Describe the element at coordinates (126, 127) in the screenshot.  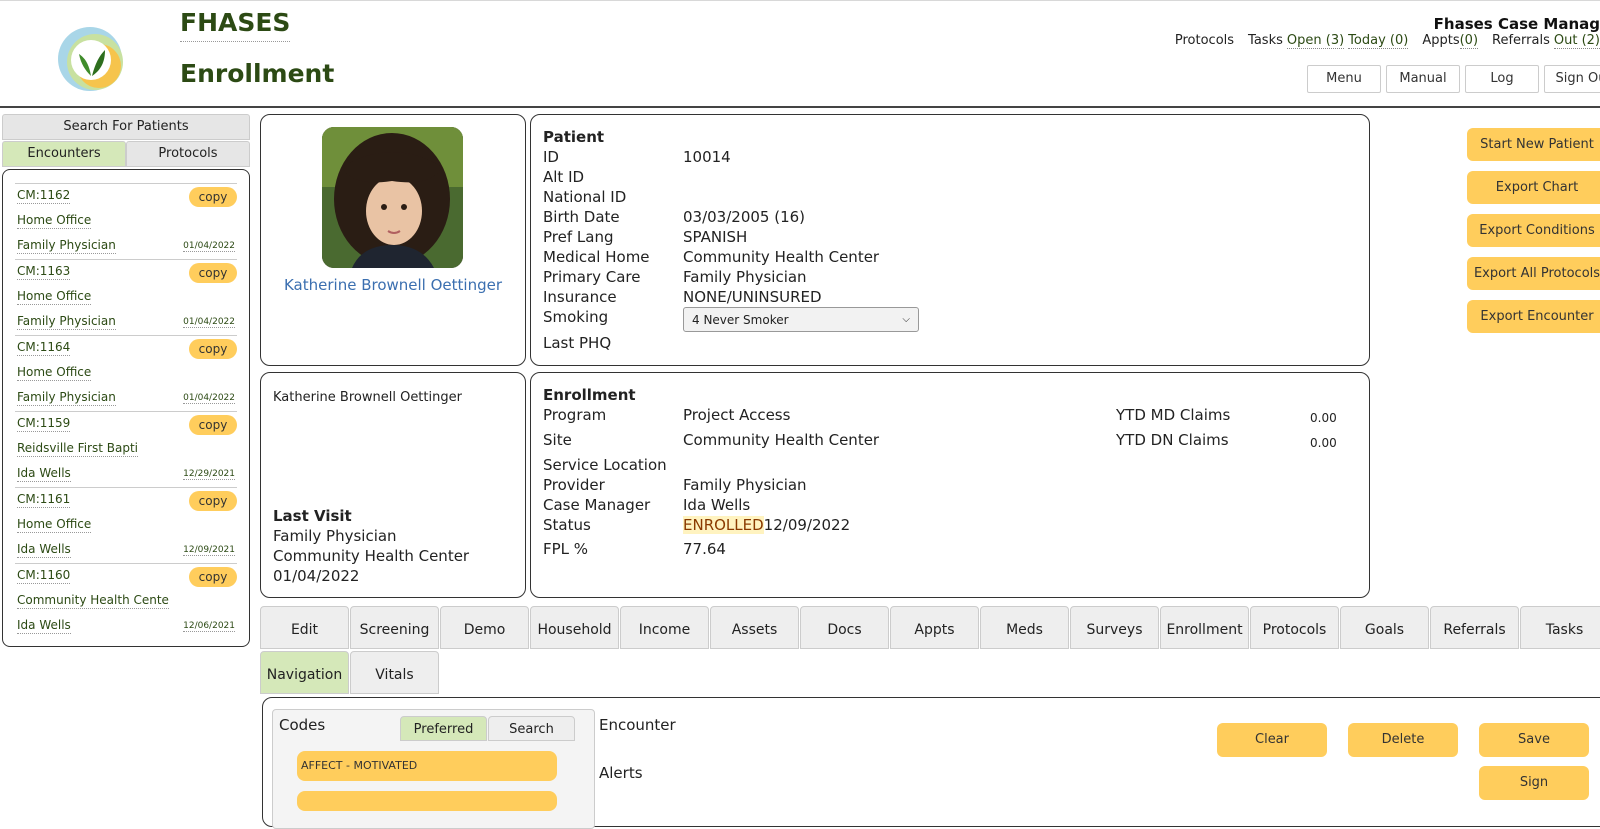
I see `search-patients-tab: Search For Patients` at that location.